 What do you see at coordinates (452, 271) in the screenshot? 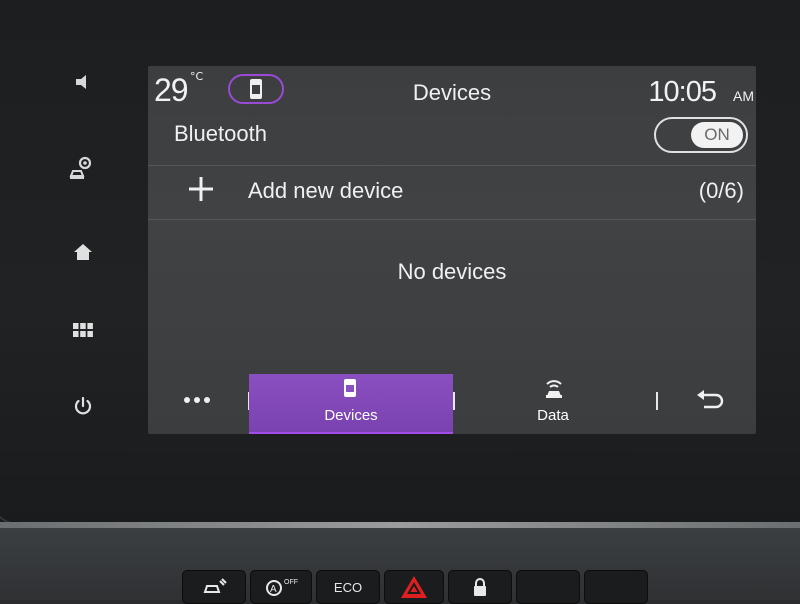
I see `empty-list-message: No devices` at bounding box center [452, 271].